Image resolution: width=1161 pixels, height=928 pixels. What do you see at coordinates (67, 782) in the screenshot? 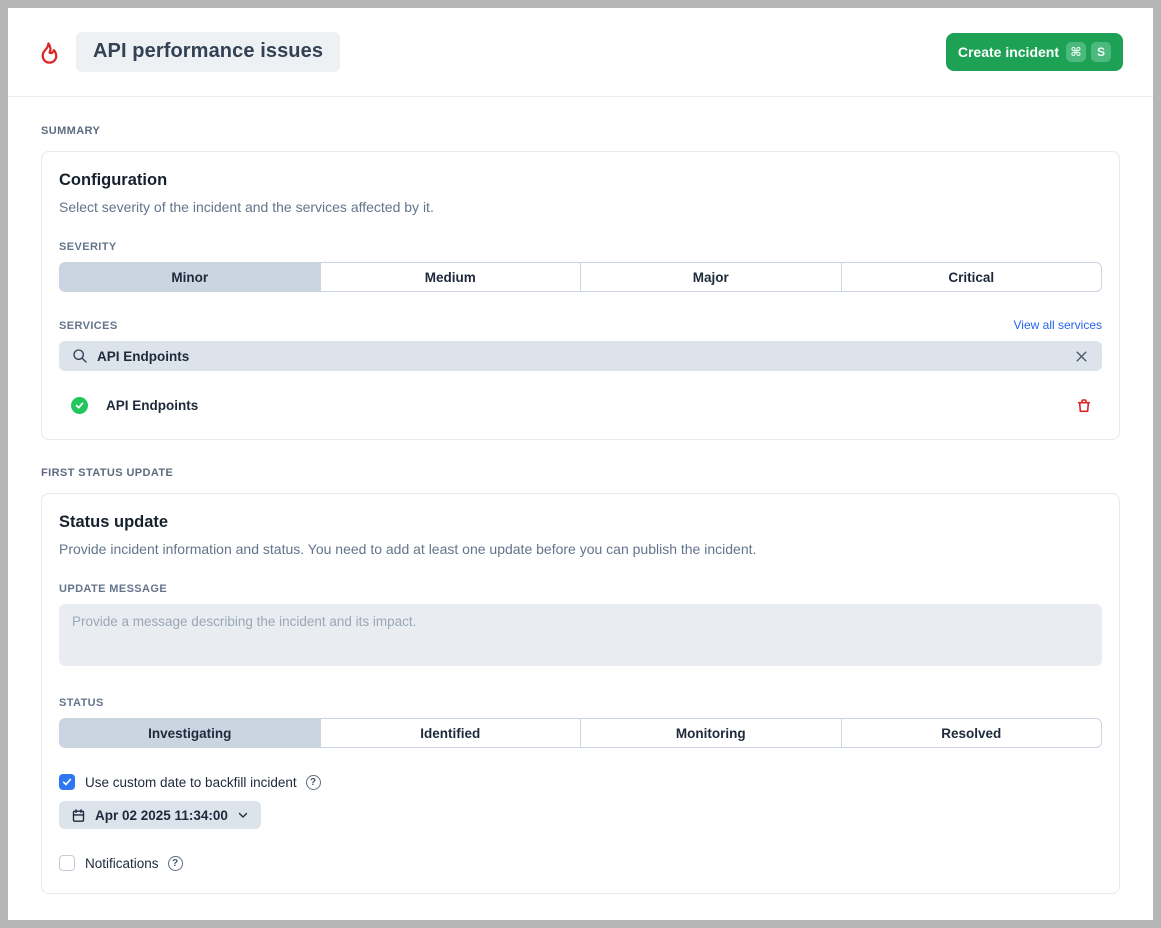
I see `backfill-checkbox` at bounding box center [67, 782].